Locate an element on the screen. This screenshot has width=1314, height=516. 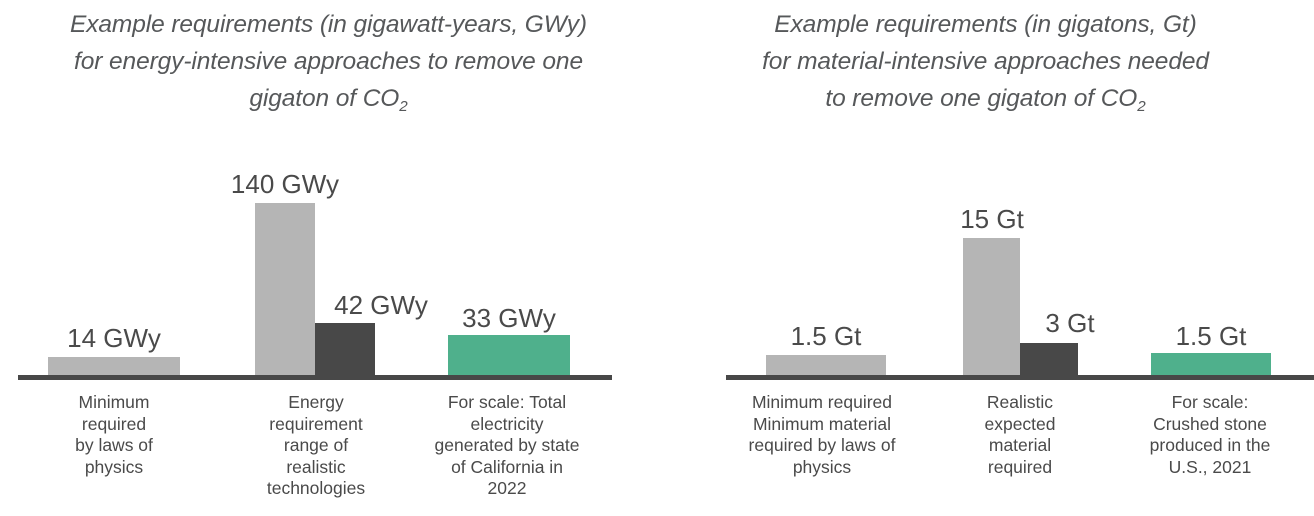
bar-value-label-energy-2: 140 GWy is located at coordinates (285, 184).